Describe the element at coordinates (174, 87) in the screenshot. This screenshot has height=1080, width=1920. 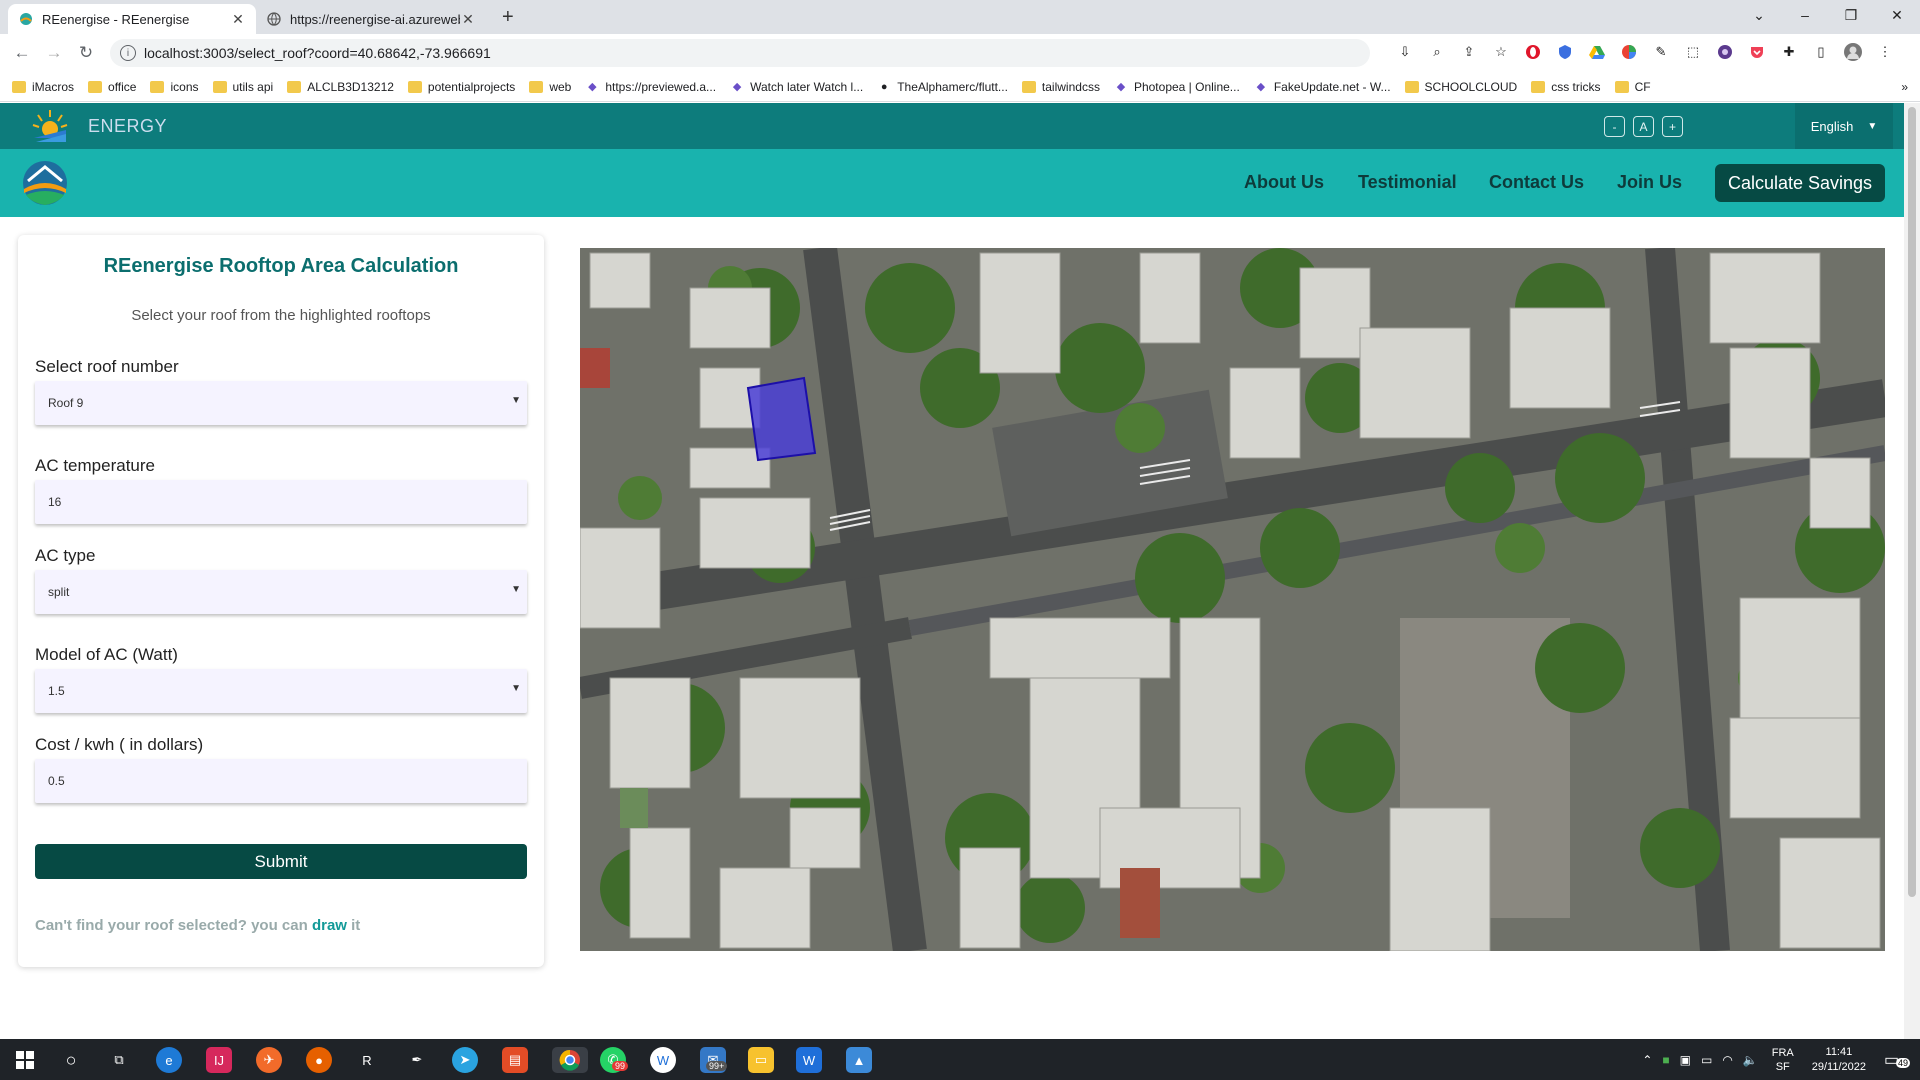
I see `bookmark-item: icons` at that location.